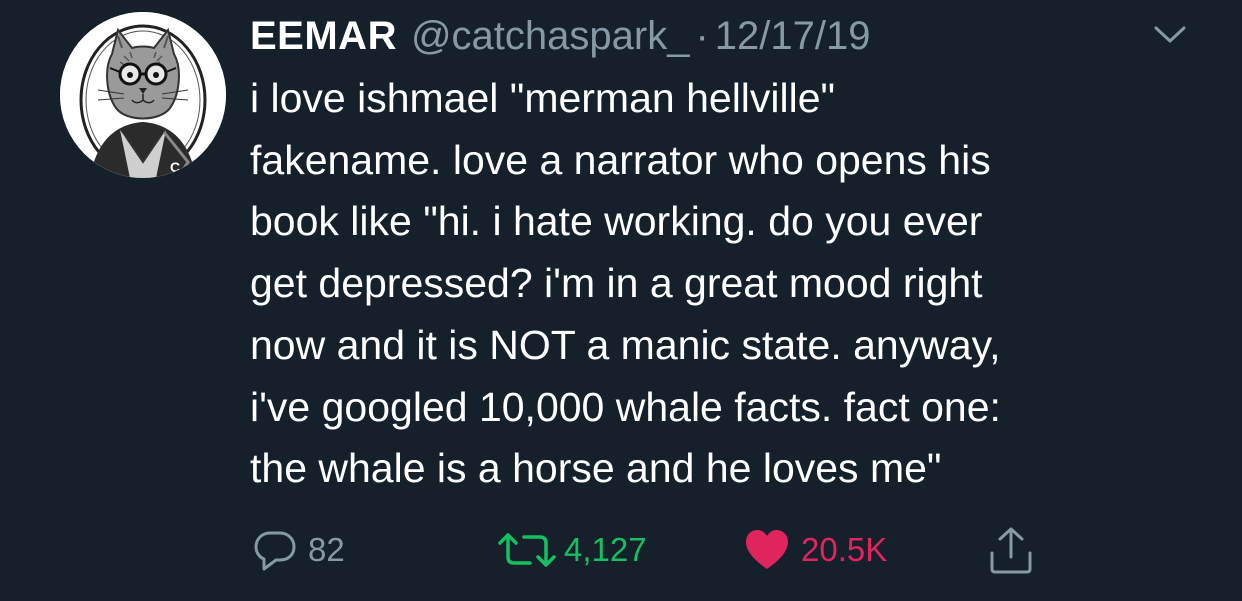 This screenshot has width=1242, height=601. What do you see at coordinates (323, 36) in the screenshot?
I see `display-name: EEMAR` at bounding box center [323, 36].